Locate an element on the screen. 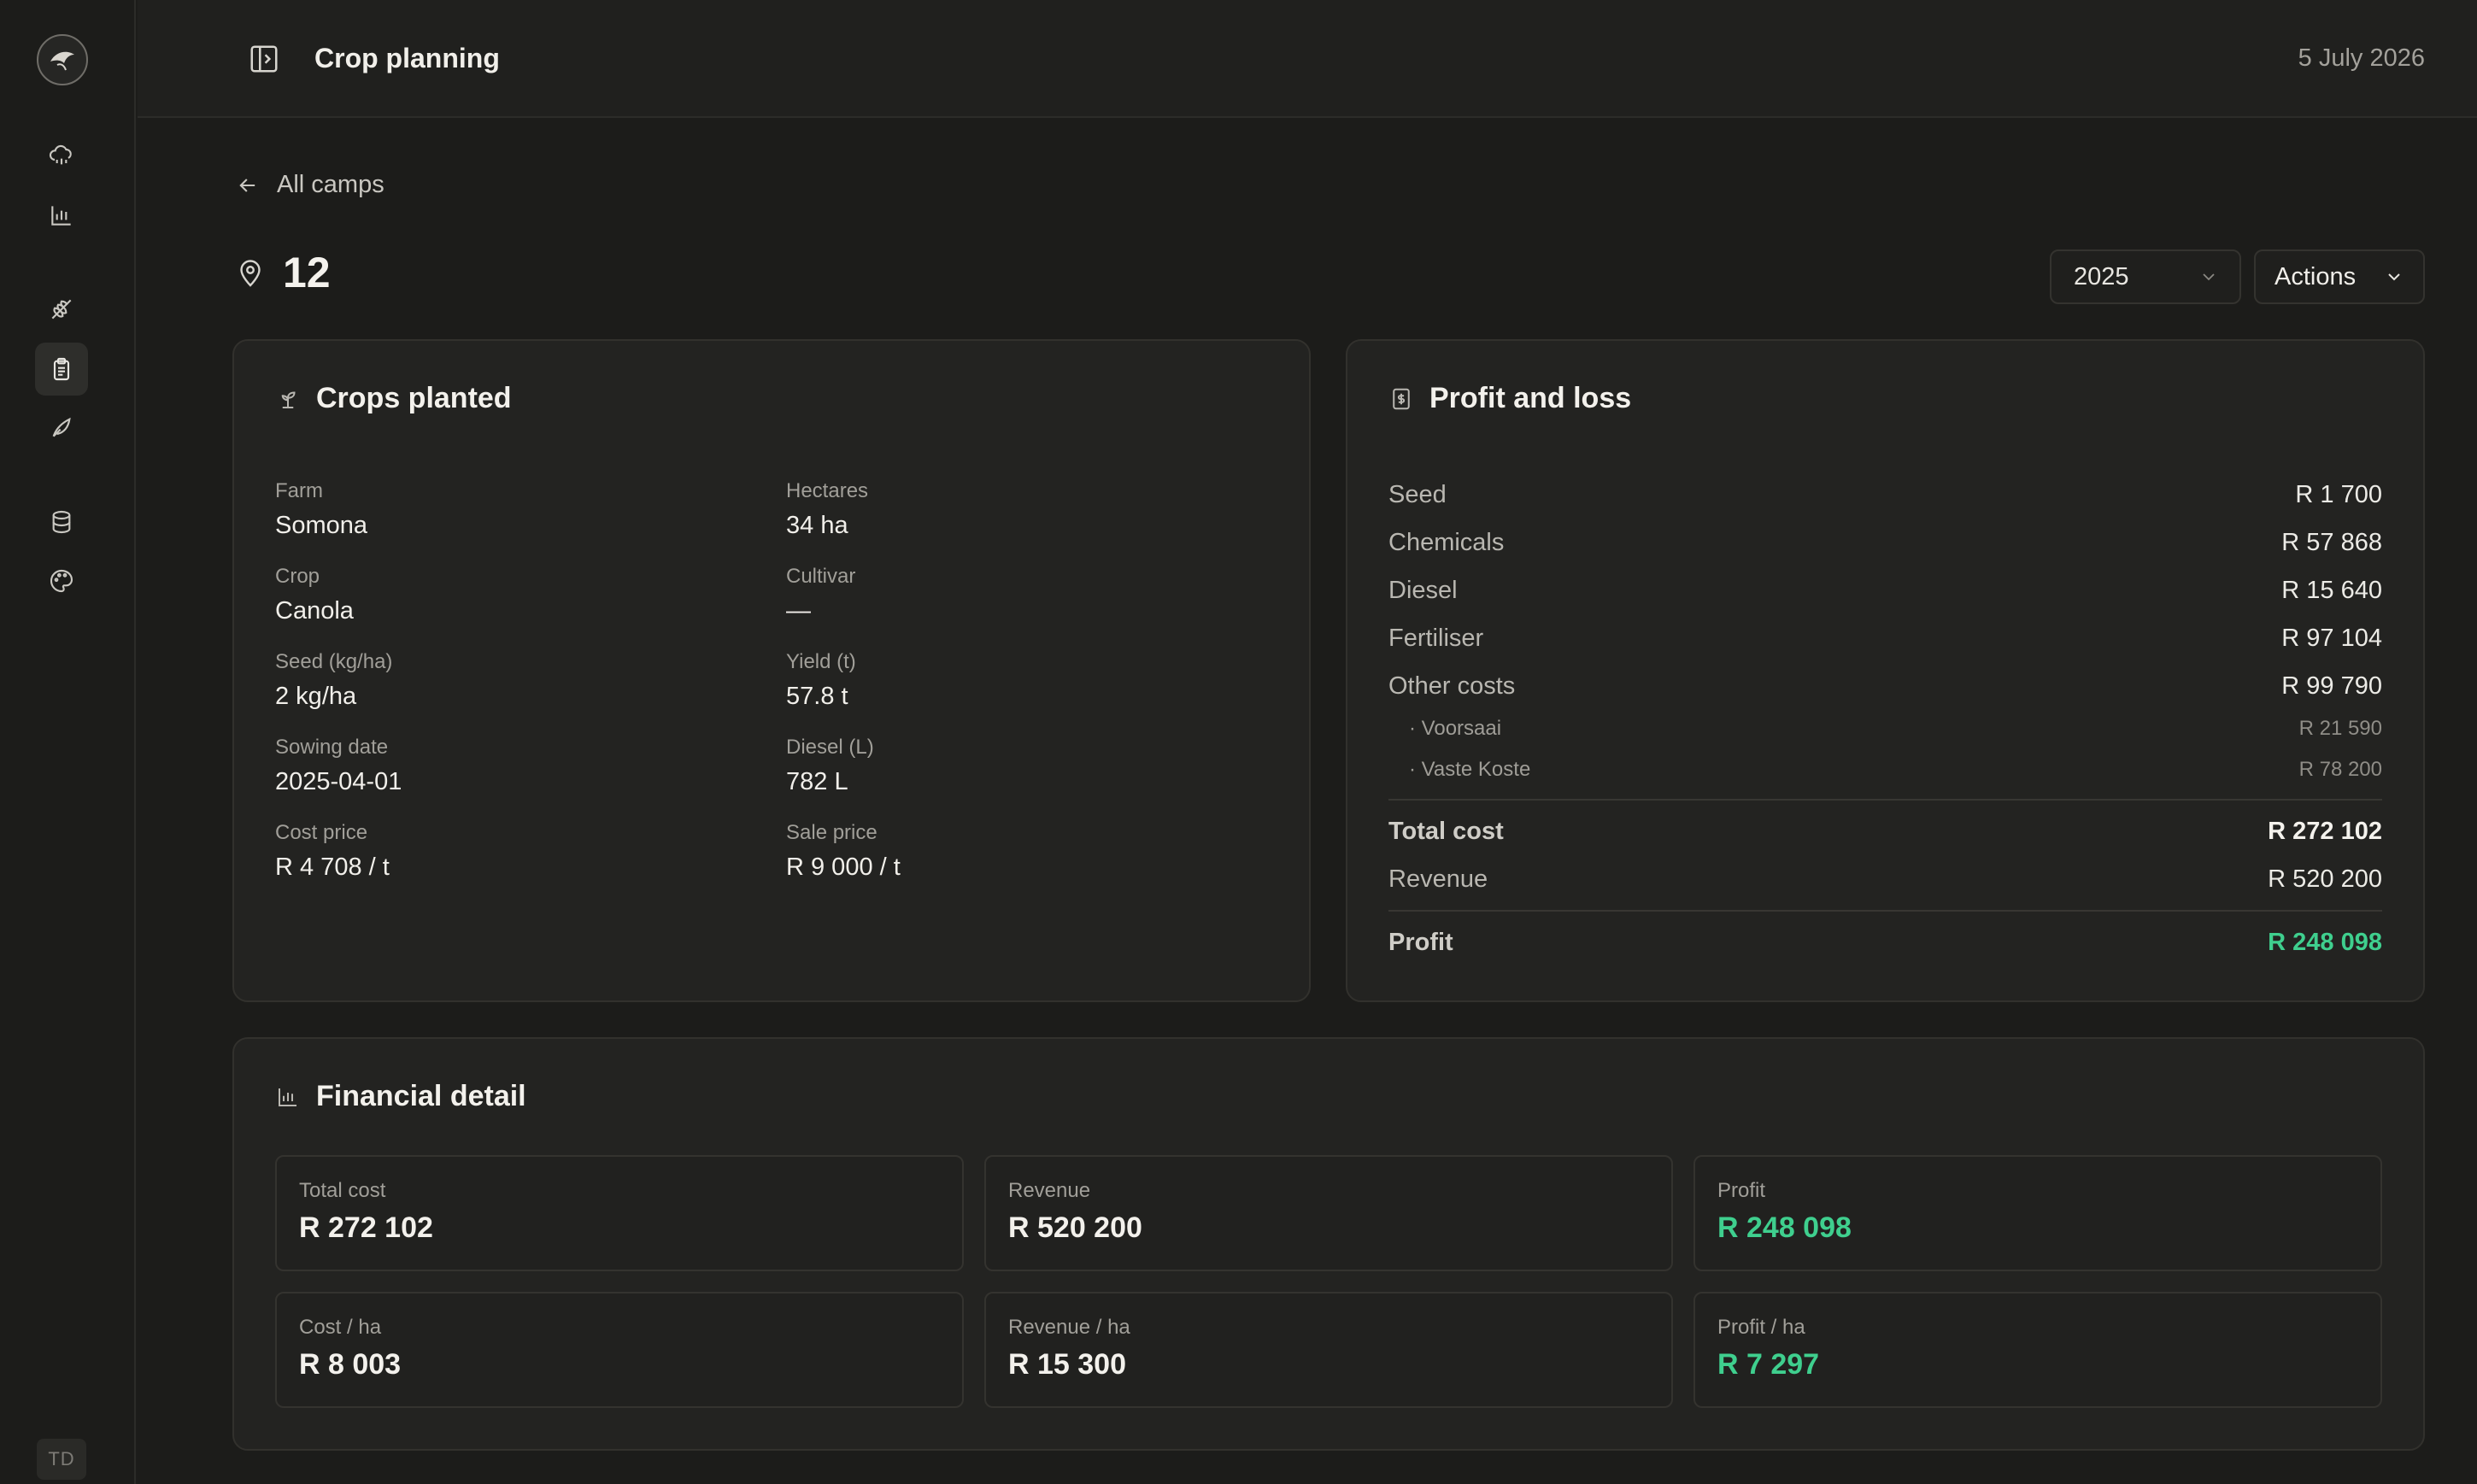  metric-value: R 272 102 is located at coordinates (366, 1227).